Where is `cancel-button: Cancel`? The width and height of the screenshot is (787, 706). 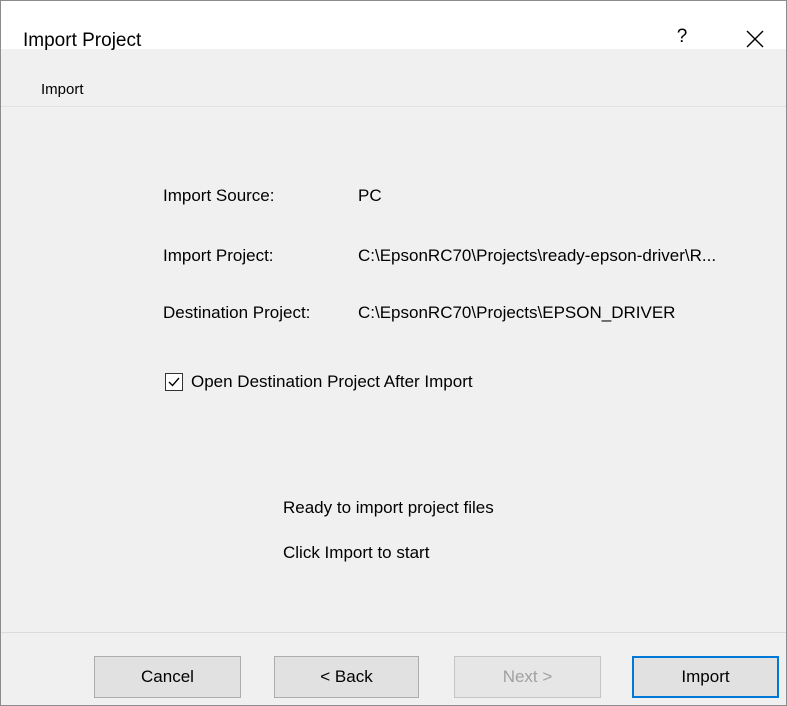 cancel-button: Cancel is located at coordinates (167, 677).